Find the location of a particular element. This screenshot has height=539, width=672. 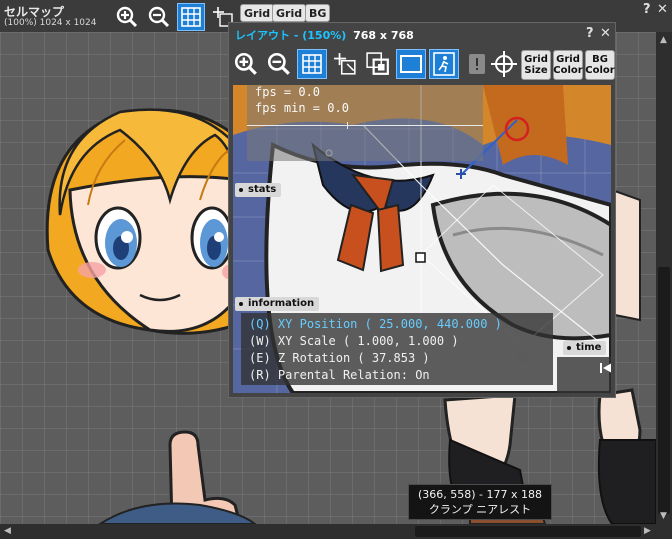

layout-zoom-out-button is located at coordinates (279, 64).